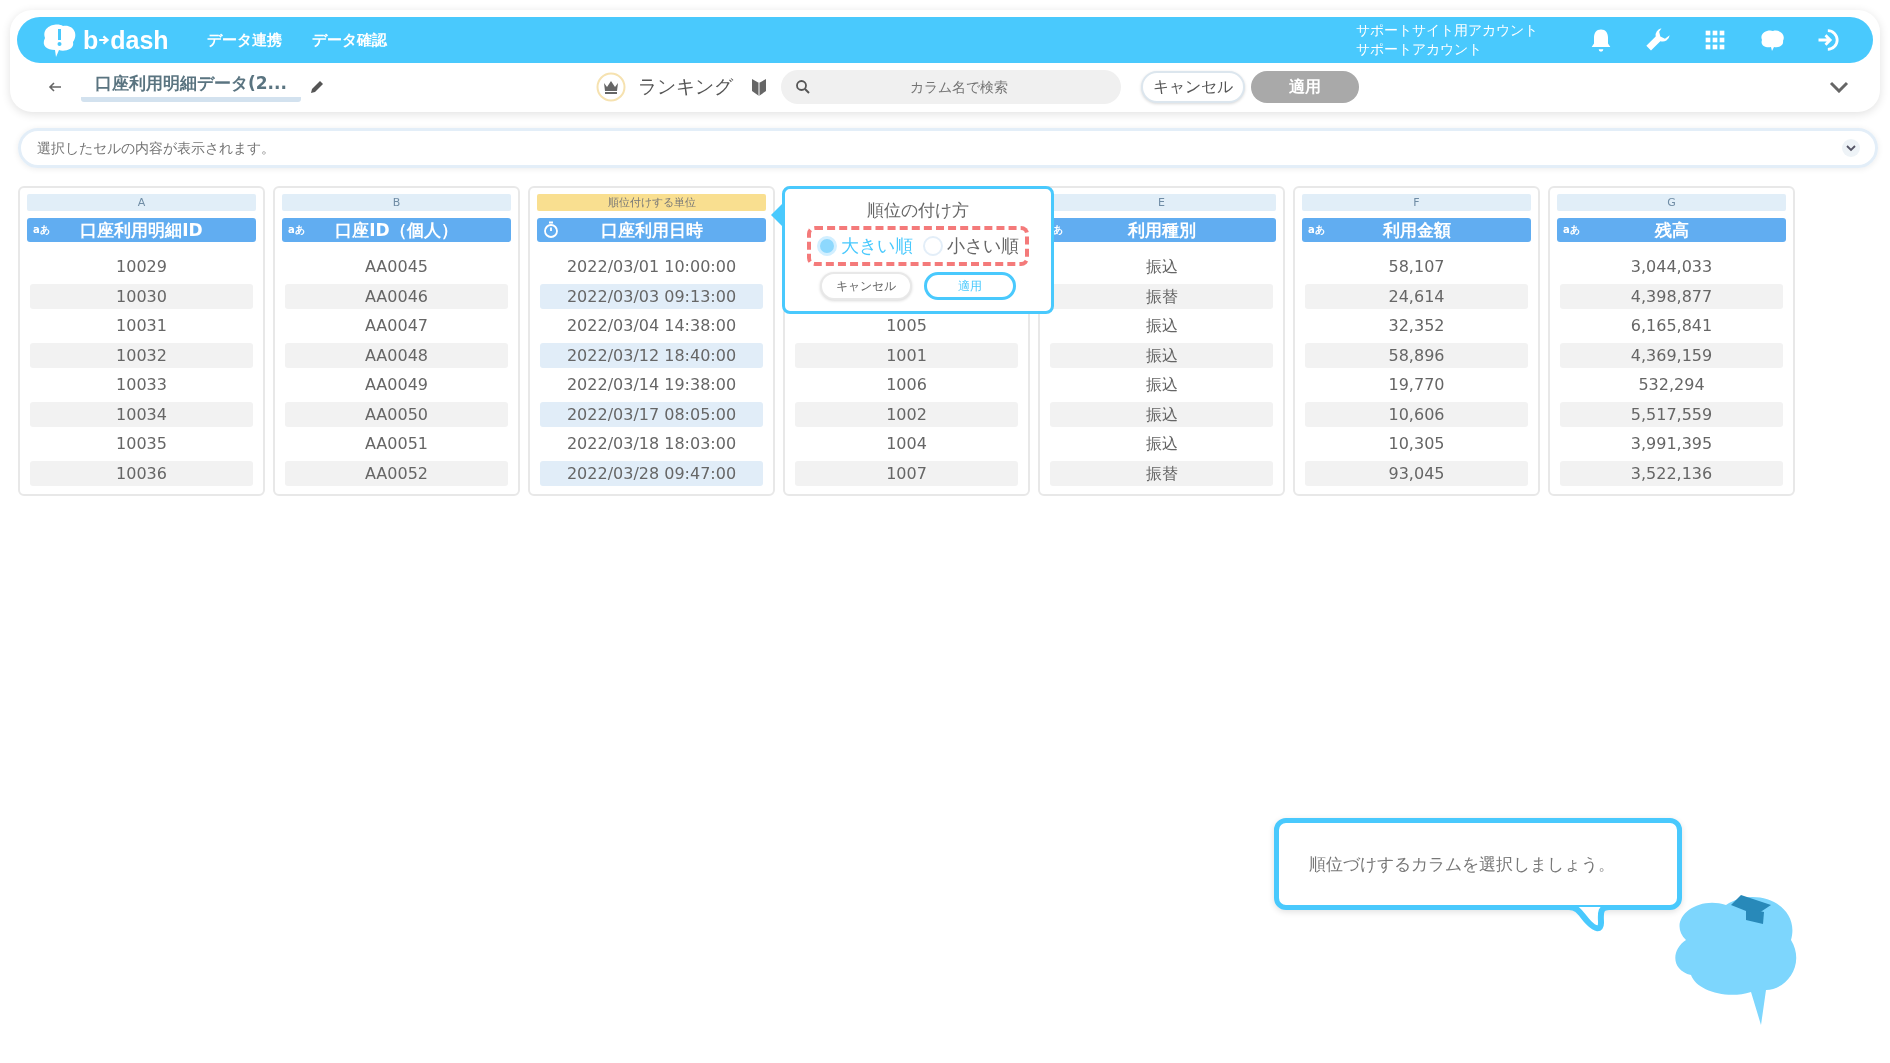  Describe the element at coordinates (1416, 444) in the screenshot. I see `table-cell: 10,305` at that location.